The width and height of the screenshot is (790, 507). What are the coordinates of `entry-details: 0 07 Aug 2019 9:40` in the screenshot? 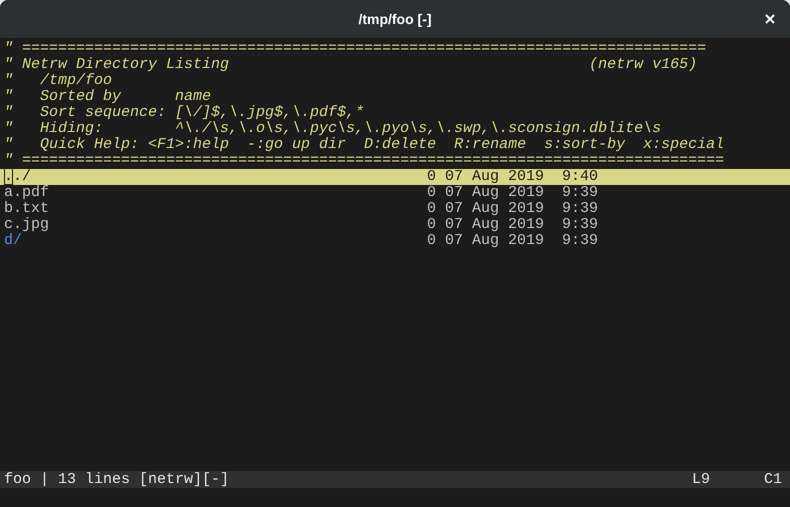 It's located at (512, 177).